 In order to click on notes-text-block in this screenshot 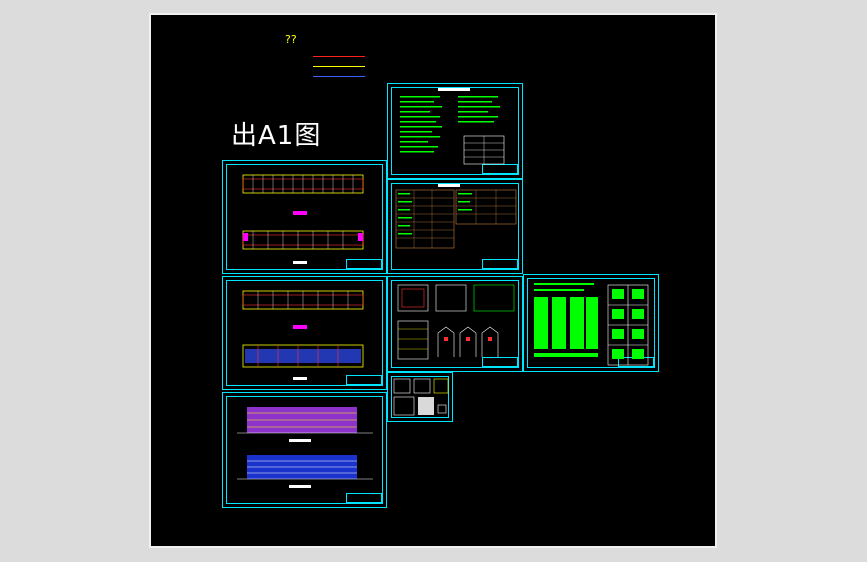, I will do `click(452, 126)`.